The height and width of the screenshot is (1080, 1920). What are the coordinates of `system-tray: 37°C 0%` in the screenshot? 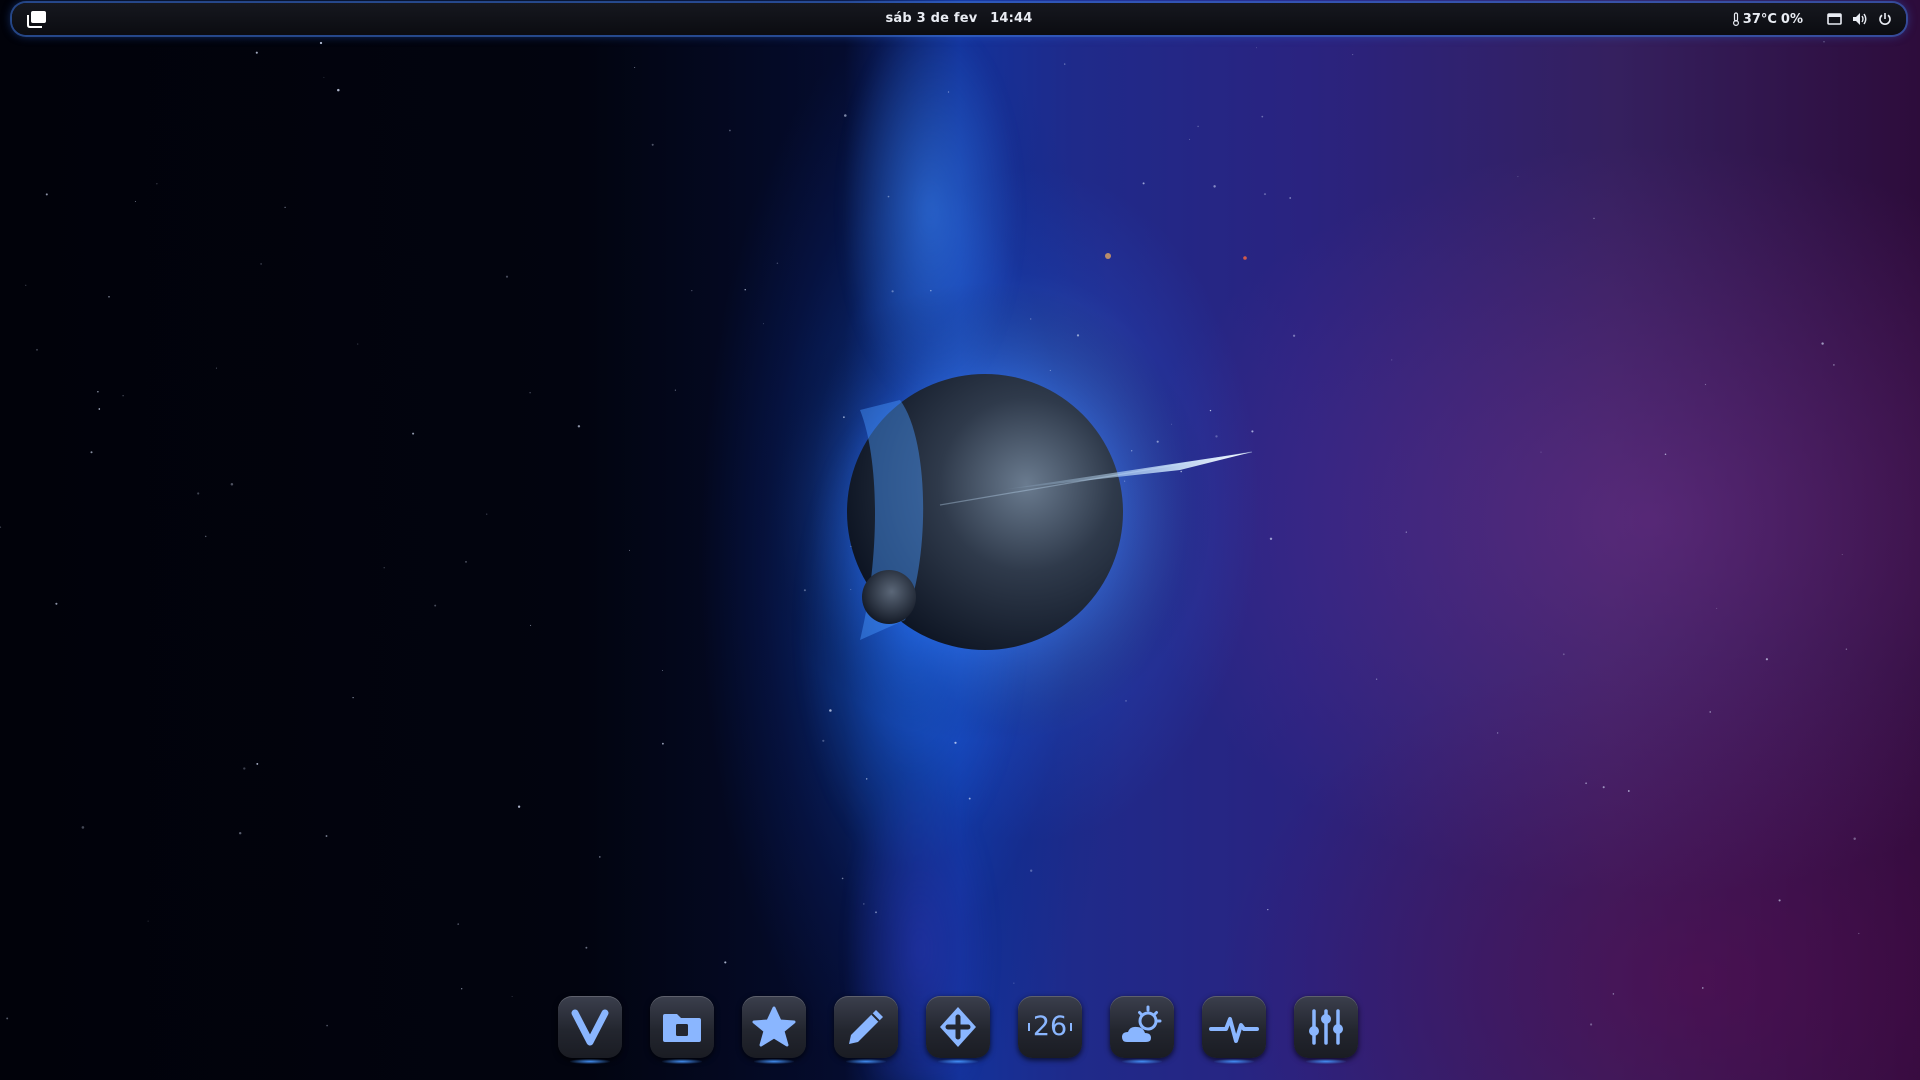 It's located at (1807, 19).